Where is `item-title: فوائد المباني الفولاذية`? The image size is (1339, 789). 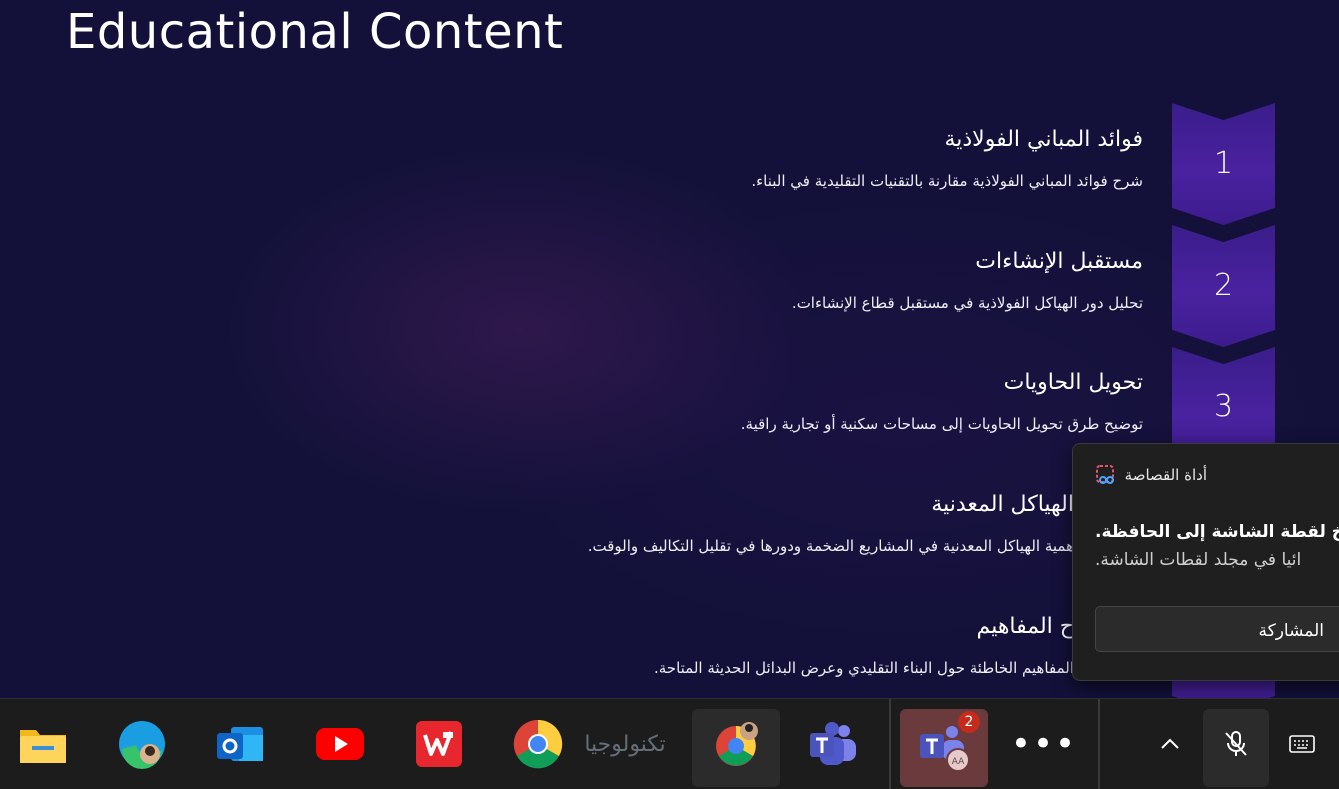 item-title: فوائد المباني الفولاذية is located at coordinates (1043, 139).